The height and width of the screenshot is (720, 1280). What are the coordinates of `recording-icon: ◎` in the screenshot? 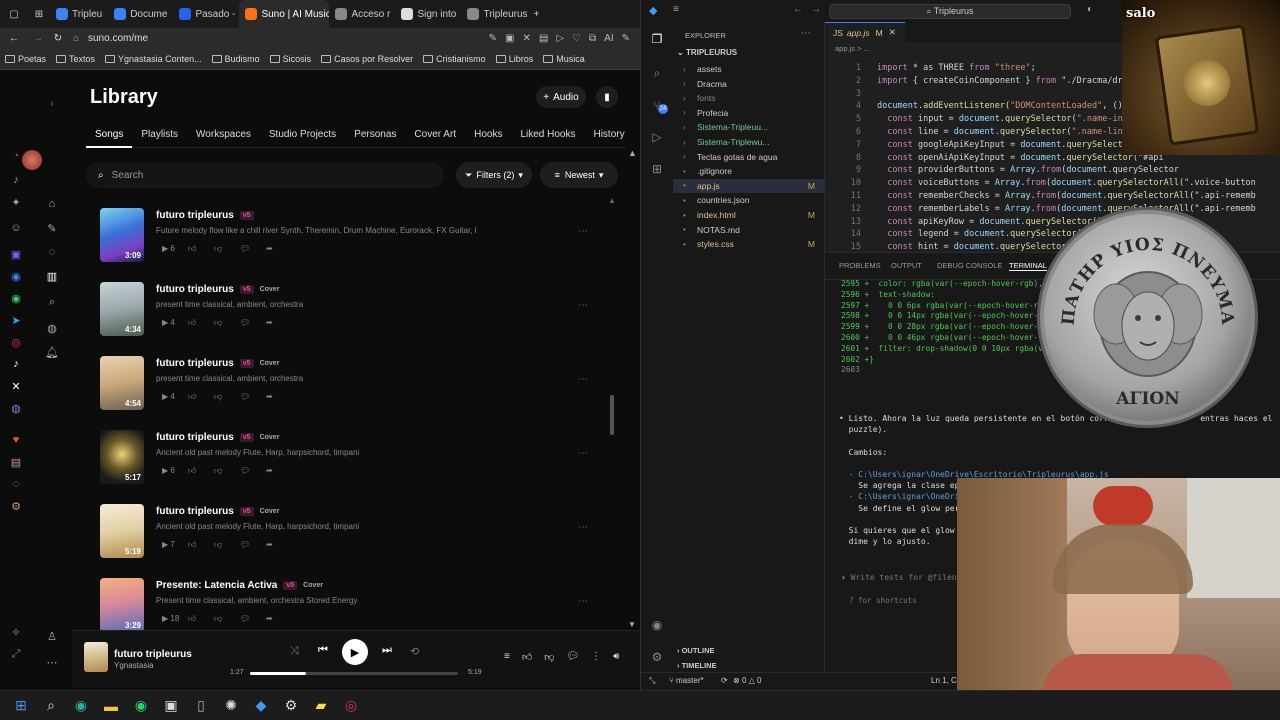 It's located at (351, 706).